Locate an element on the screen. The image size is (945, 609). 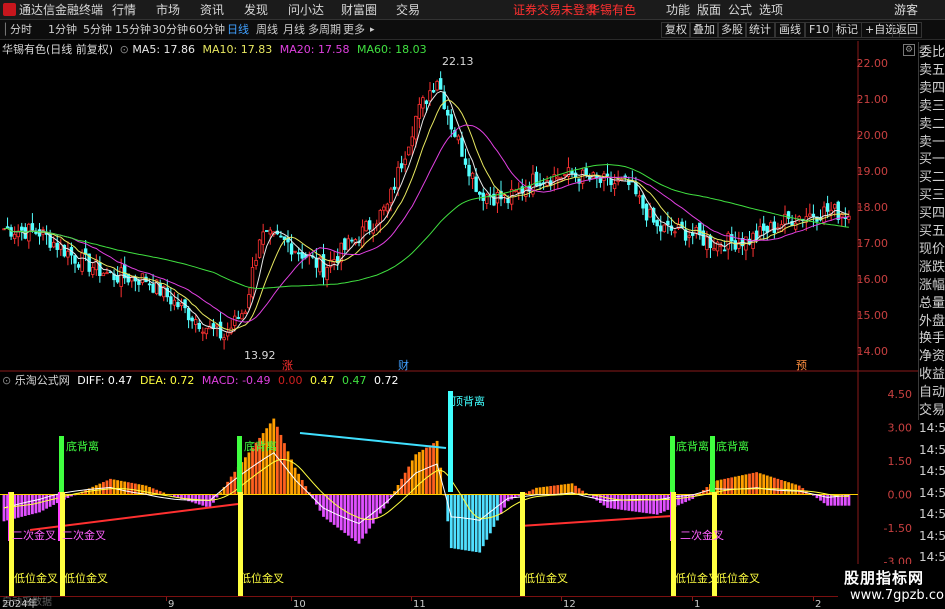
auto-trade-label: 自动 is located at coordinates (932, 393).